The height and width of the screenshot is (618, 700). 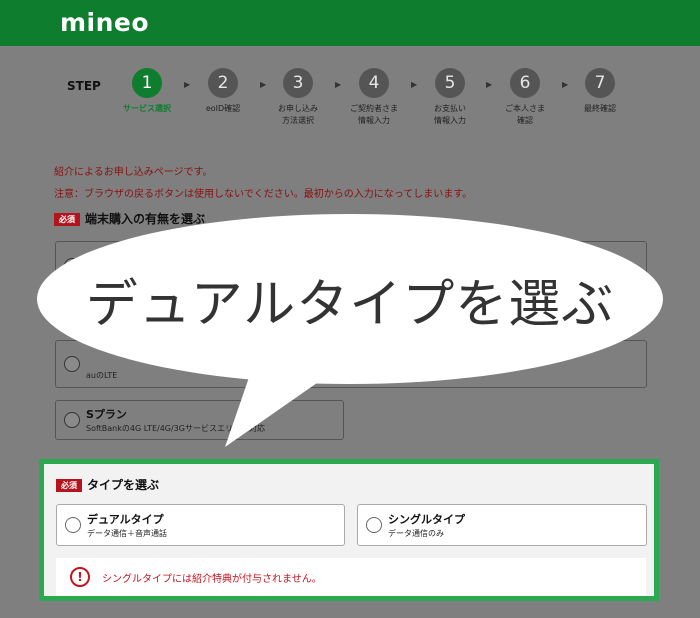 I want to click on type-section-title: 必須 タイプを選ぶ, so click(x=107, y=484).